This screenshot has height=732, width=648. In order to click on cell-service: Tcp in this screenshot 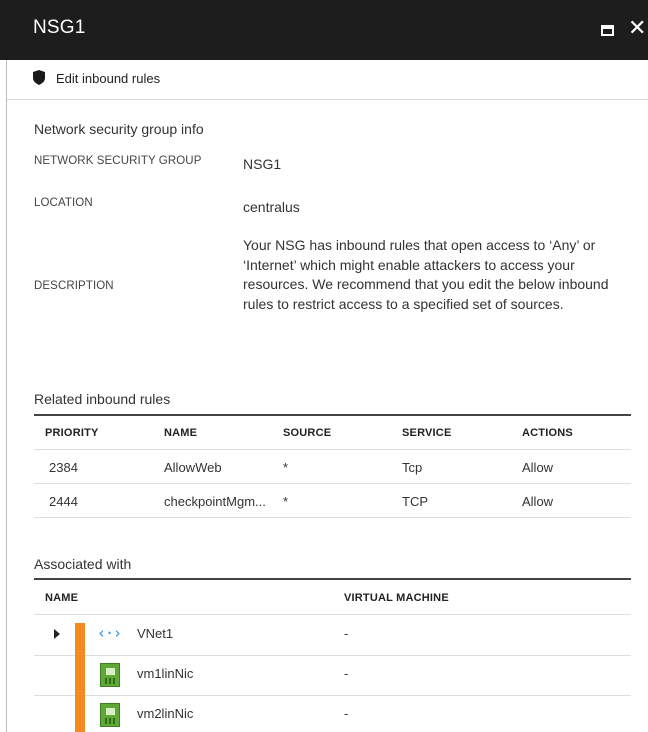, I will do `click(412, 467)`.